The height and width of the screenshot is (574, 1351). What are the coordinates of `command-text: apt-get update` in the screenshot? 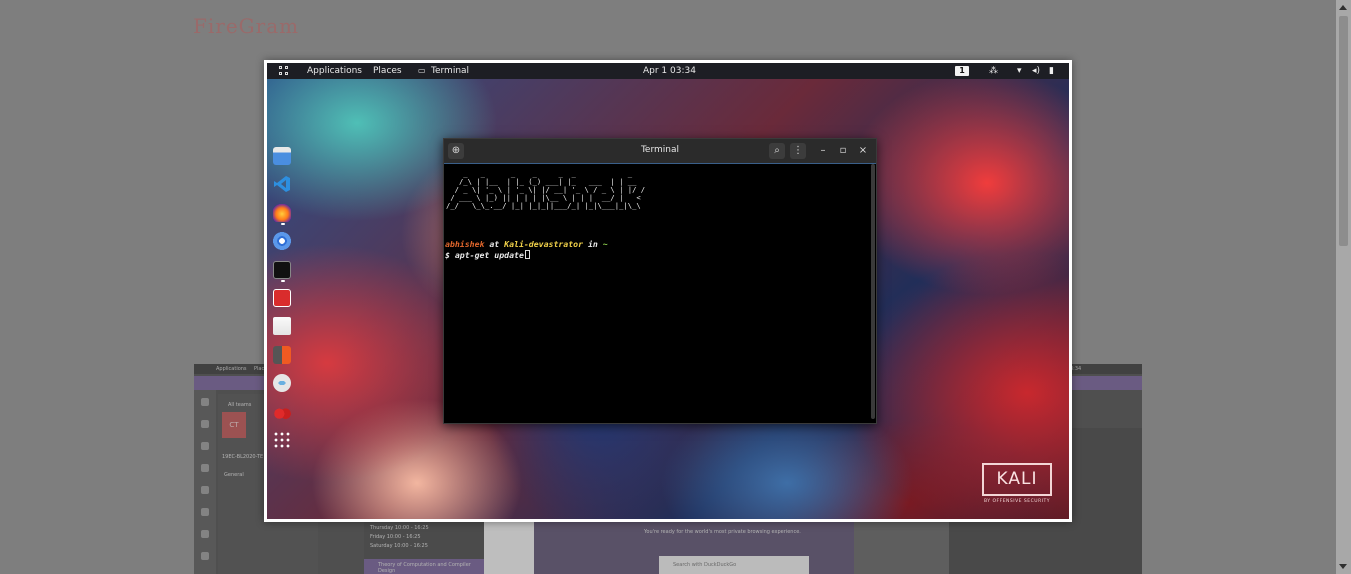 It's located at (489, 255).